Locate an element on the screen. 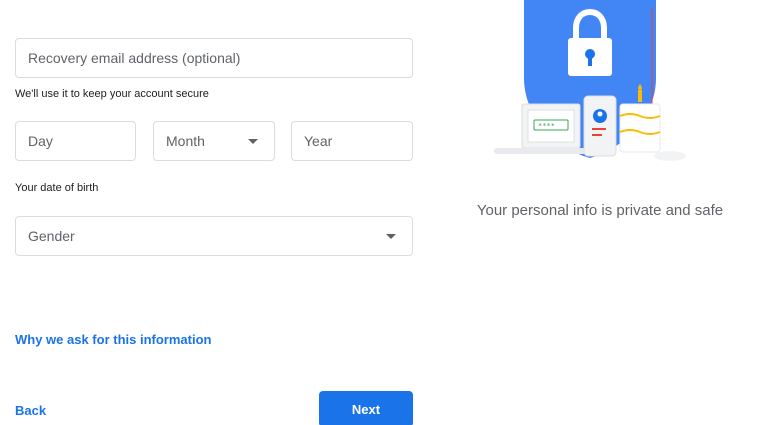  day-field: Day is located at coordinates (75, 141).